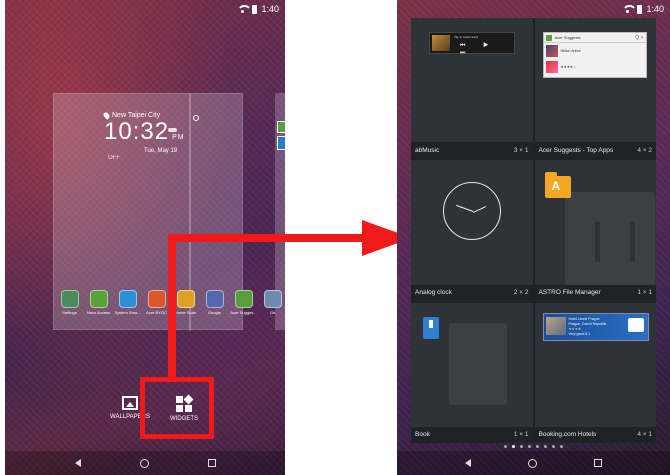 The width and height of the screenshot is (670, 475). I want to click on arrow-shaft-horizontal, so click(267, 238).